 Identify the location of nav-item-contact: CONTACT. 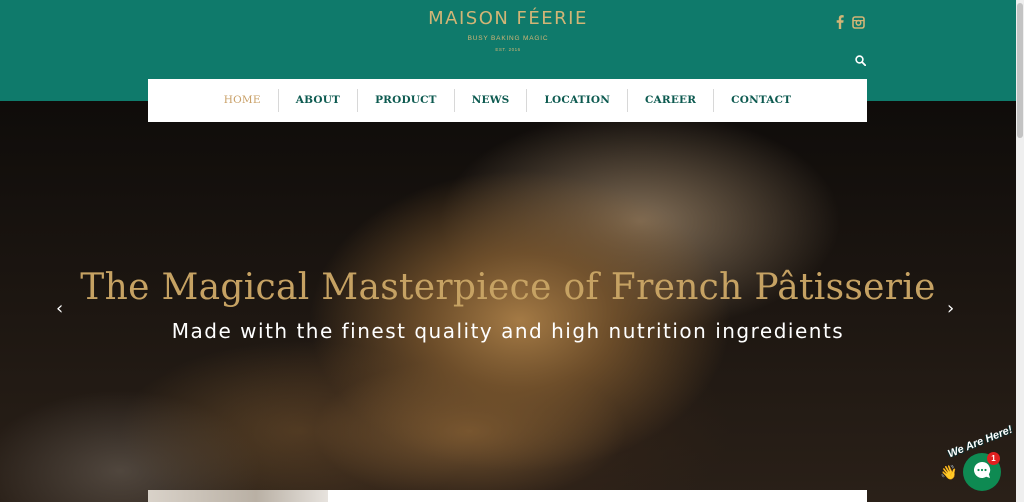
(760, 100).